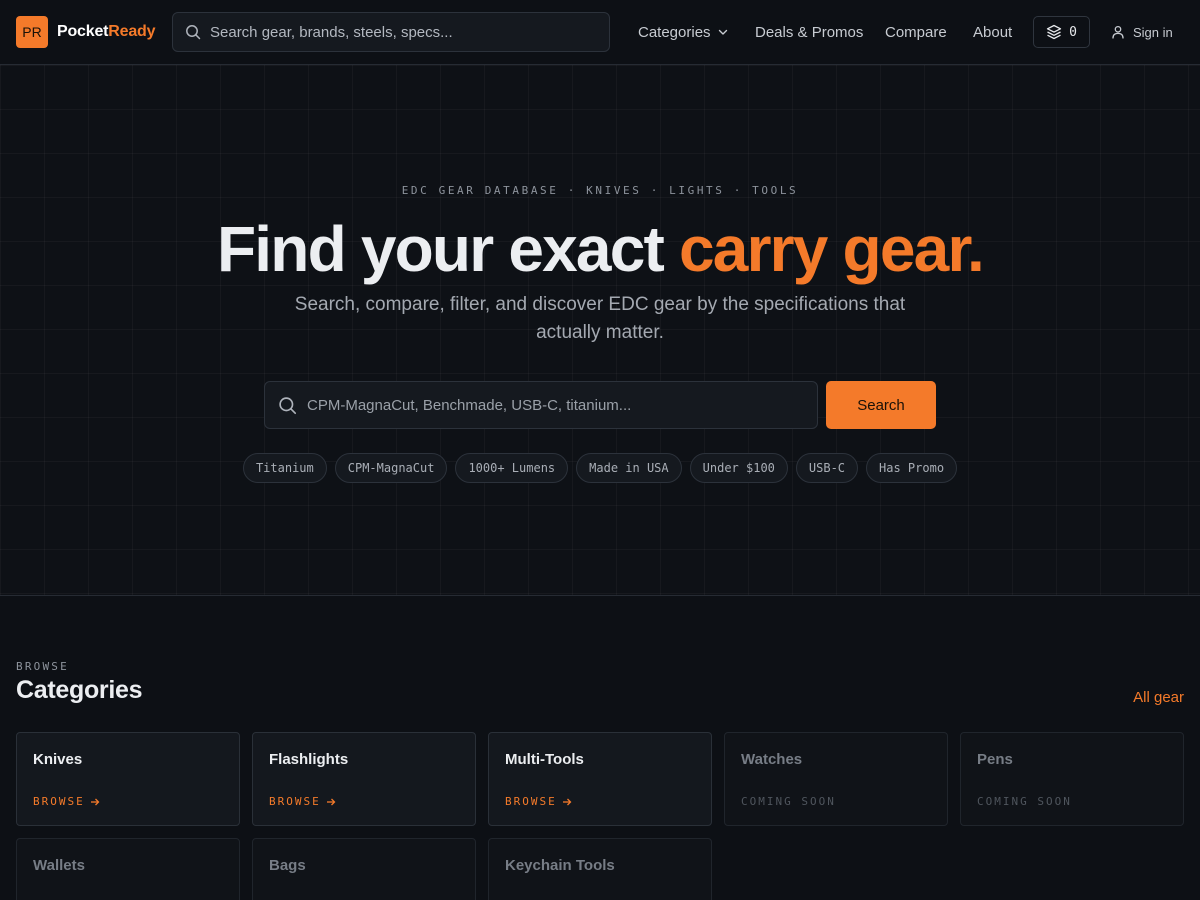 This screenshot has width=1200, height=900. I want to click on category-card-multi-tools: Multi-Tools BROWSE, so click(600, 779).